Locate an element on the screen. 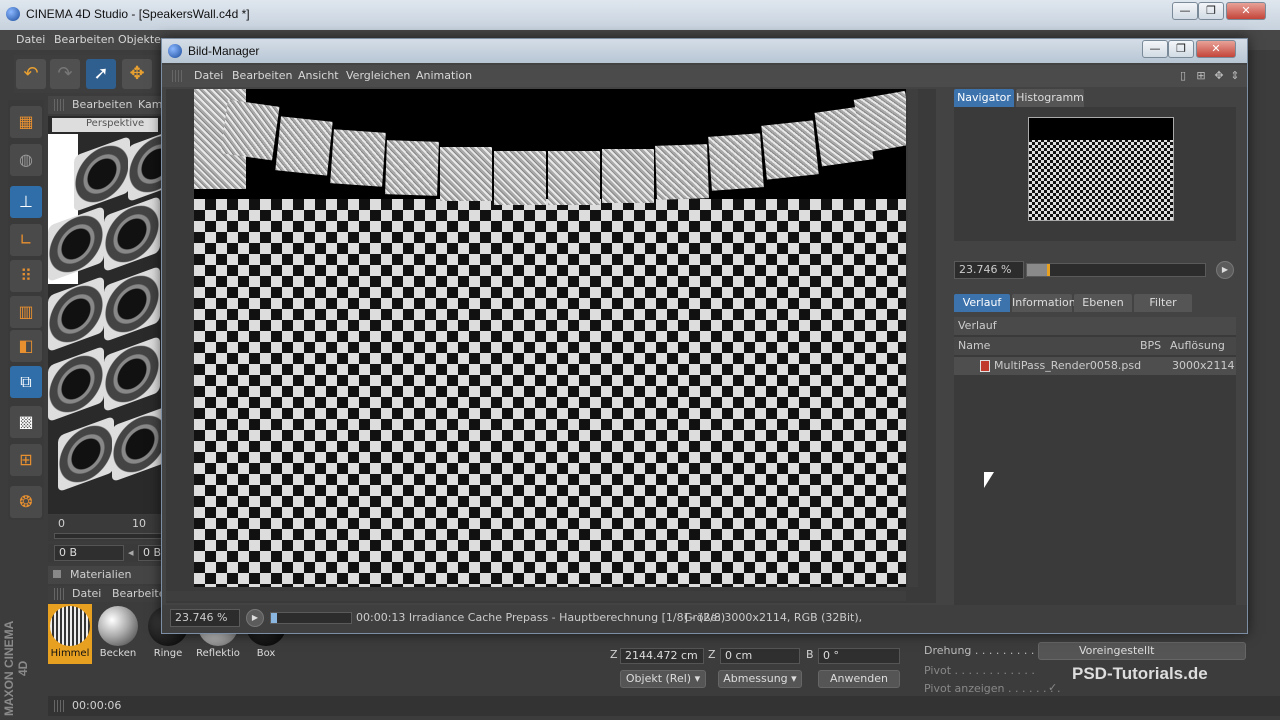 The height and width of the screenshot is (720, 1280). tab-information: Information is located at coordinates (1044, 303).